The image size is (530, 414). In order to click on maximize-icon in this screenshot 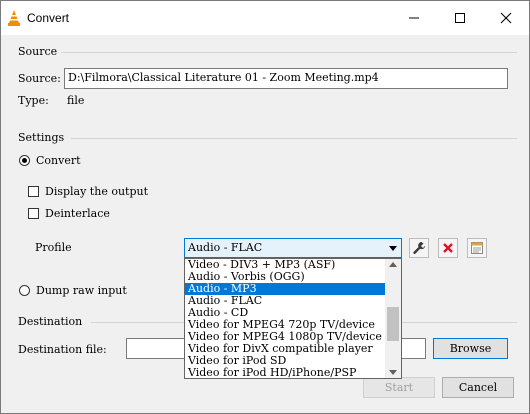, I will do `click(460, 18)`.